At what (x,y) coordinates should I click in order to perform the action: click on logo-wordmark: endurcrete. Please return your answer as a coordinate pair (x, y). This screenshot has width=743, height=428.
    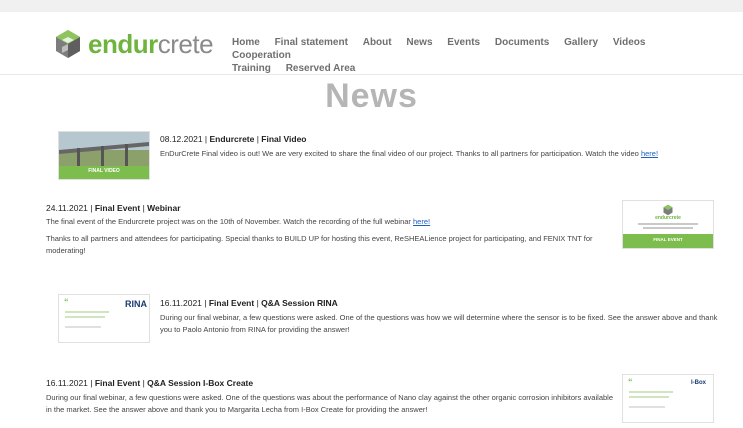
    Looking at the image, I should click on (151, 44).